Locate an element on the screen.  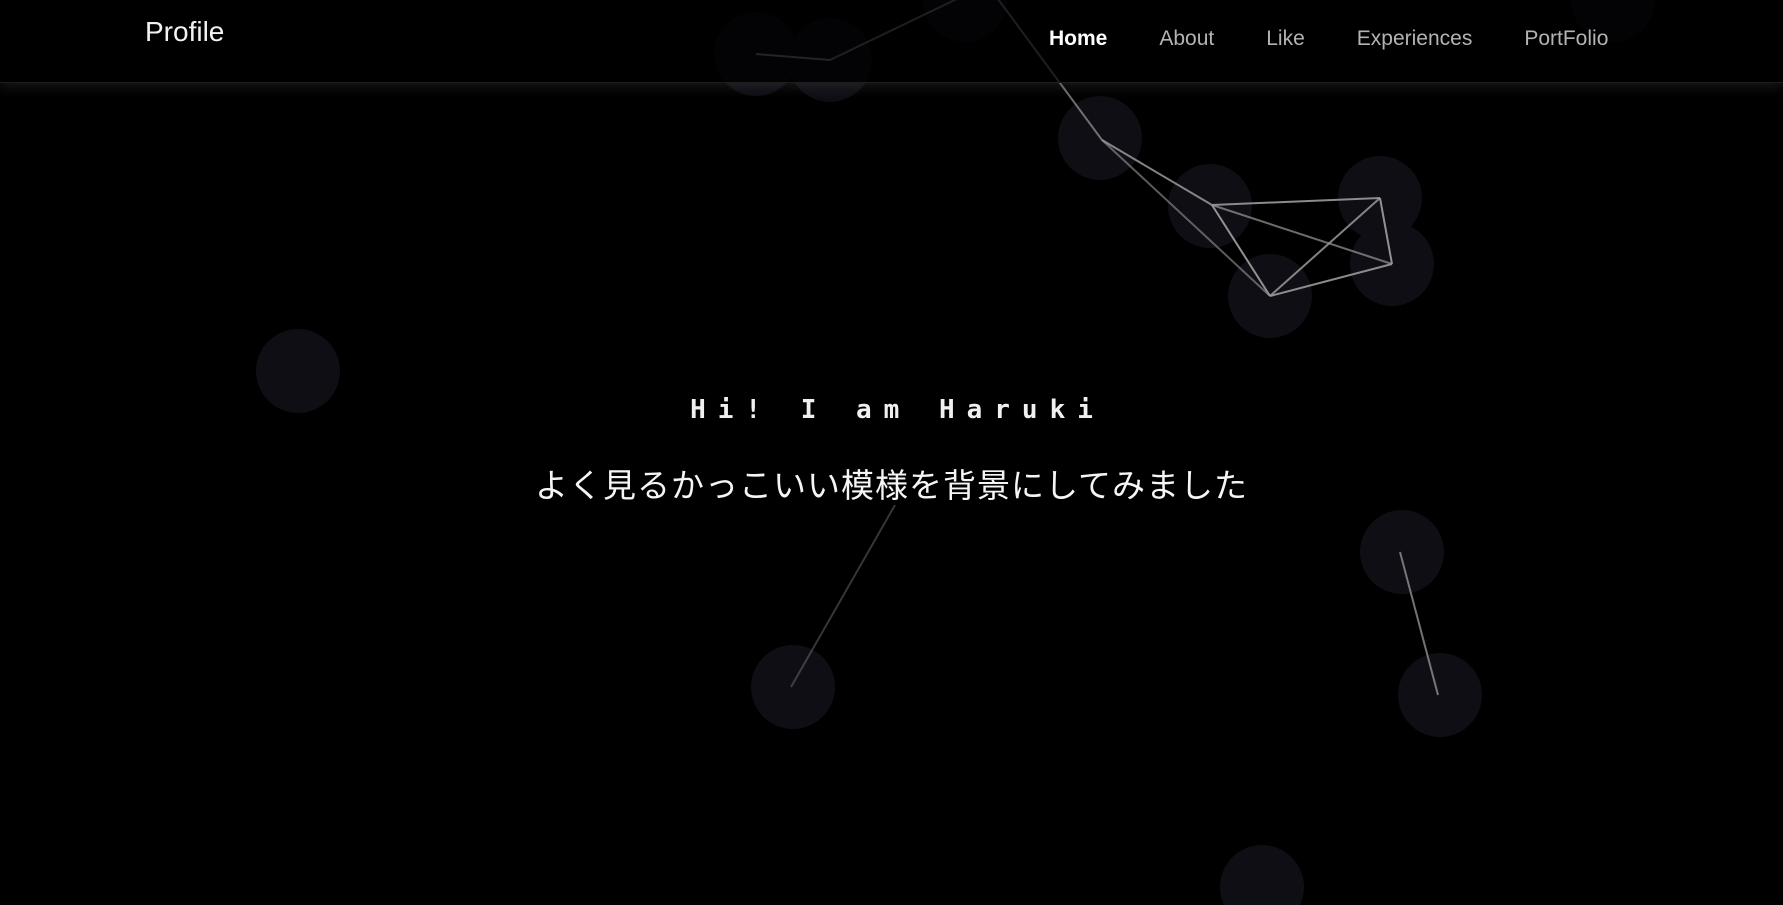
brand-logo: Profile is located at coordinates (184, 32).